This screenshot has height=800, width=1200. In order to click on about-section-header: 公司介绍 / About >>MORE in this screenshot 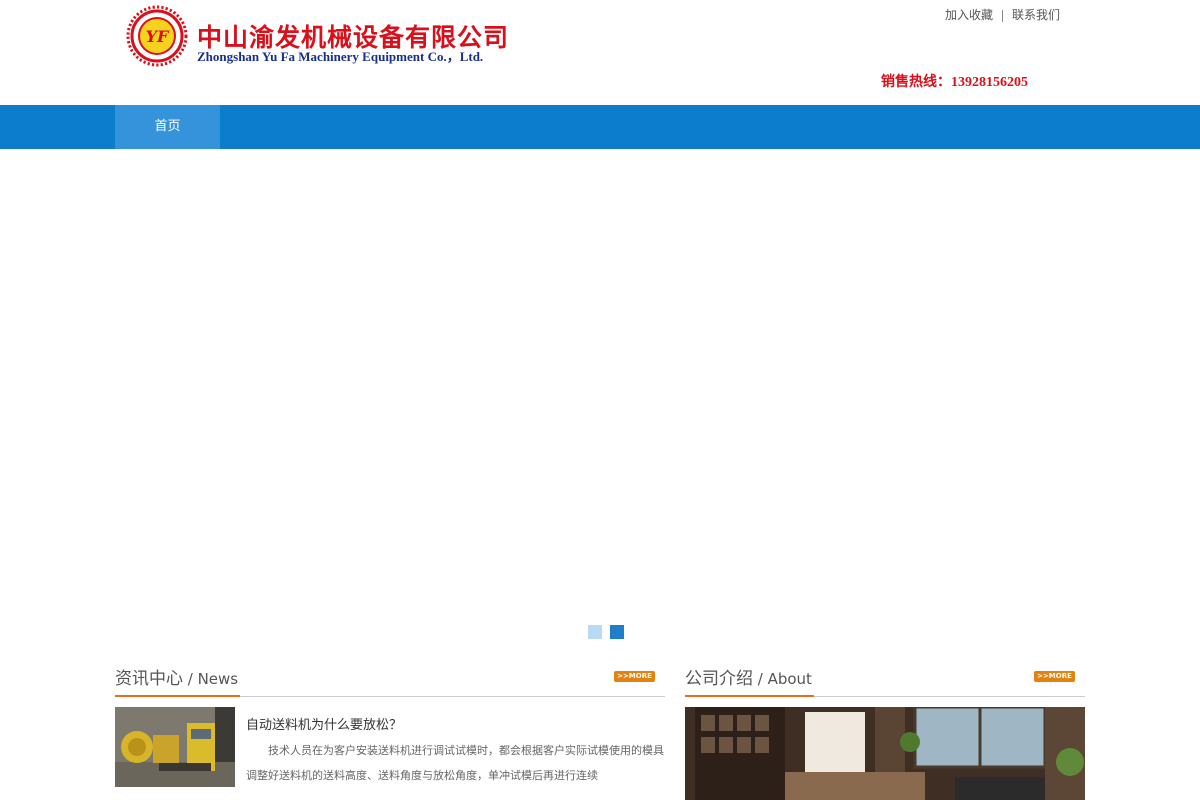, I will do `click(885, 680)`.